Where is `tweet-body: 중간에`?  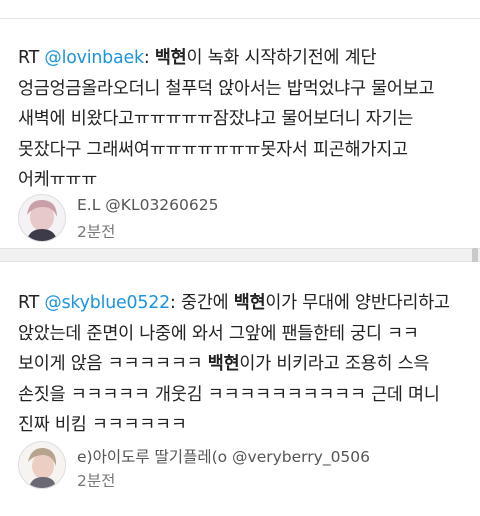 tweet-body: 중간에 is located at coordinates (207, 303).